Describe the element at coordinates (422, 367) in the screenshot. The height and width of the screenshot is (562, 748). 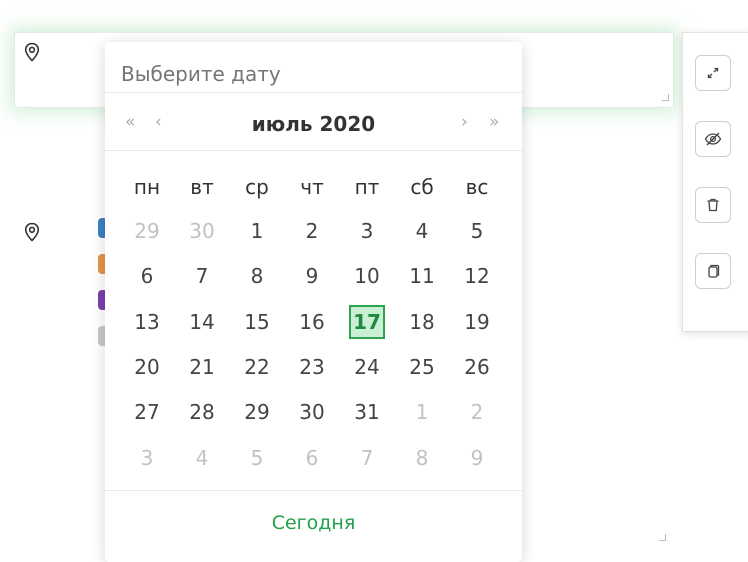
I see `day-cell: 25` at that location.